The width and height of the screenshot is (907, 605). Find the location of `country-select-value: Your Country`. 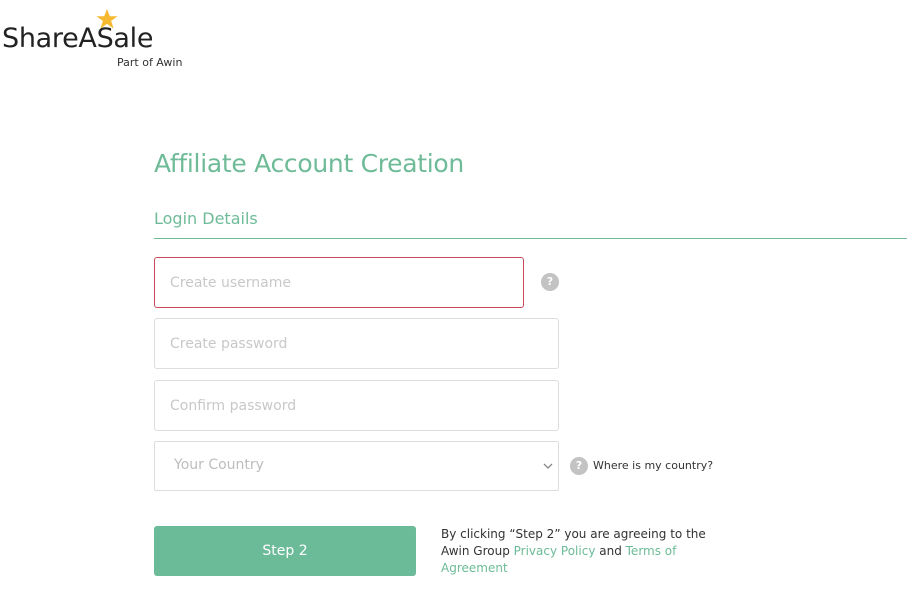

country-select-value: Your Country is located at coordinates (219, 465).